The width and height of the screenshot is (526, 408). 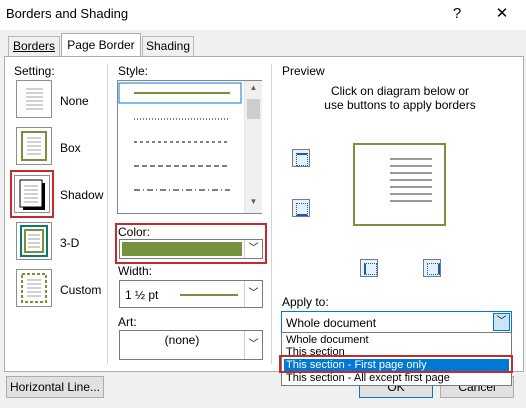 I want to click on width-line-sample, so click(x=209, y=295).